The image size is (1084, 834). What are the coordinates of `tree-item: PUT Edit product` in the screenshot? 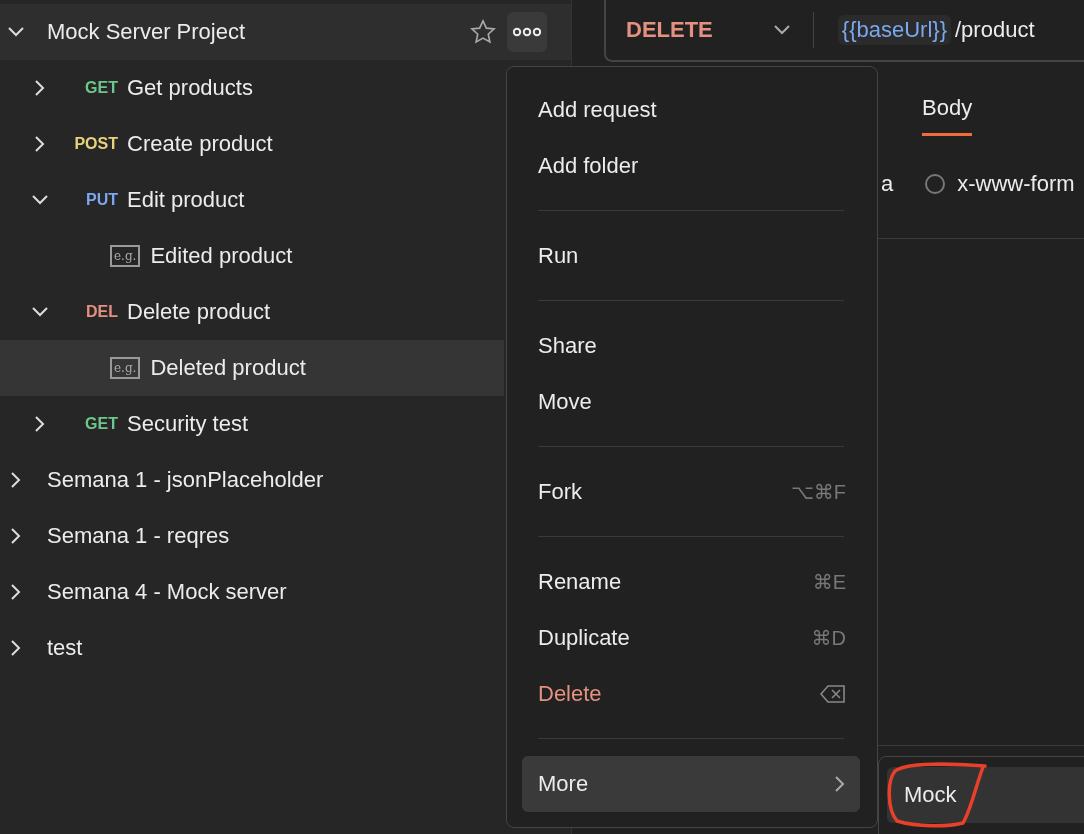 It's located at (252, 200).